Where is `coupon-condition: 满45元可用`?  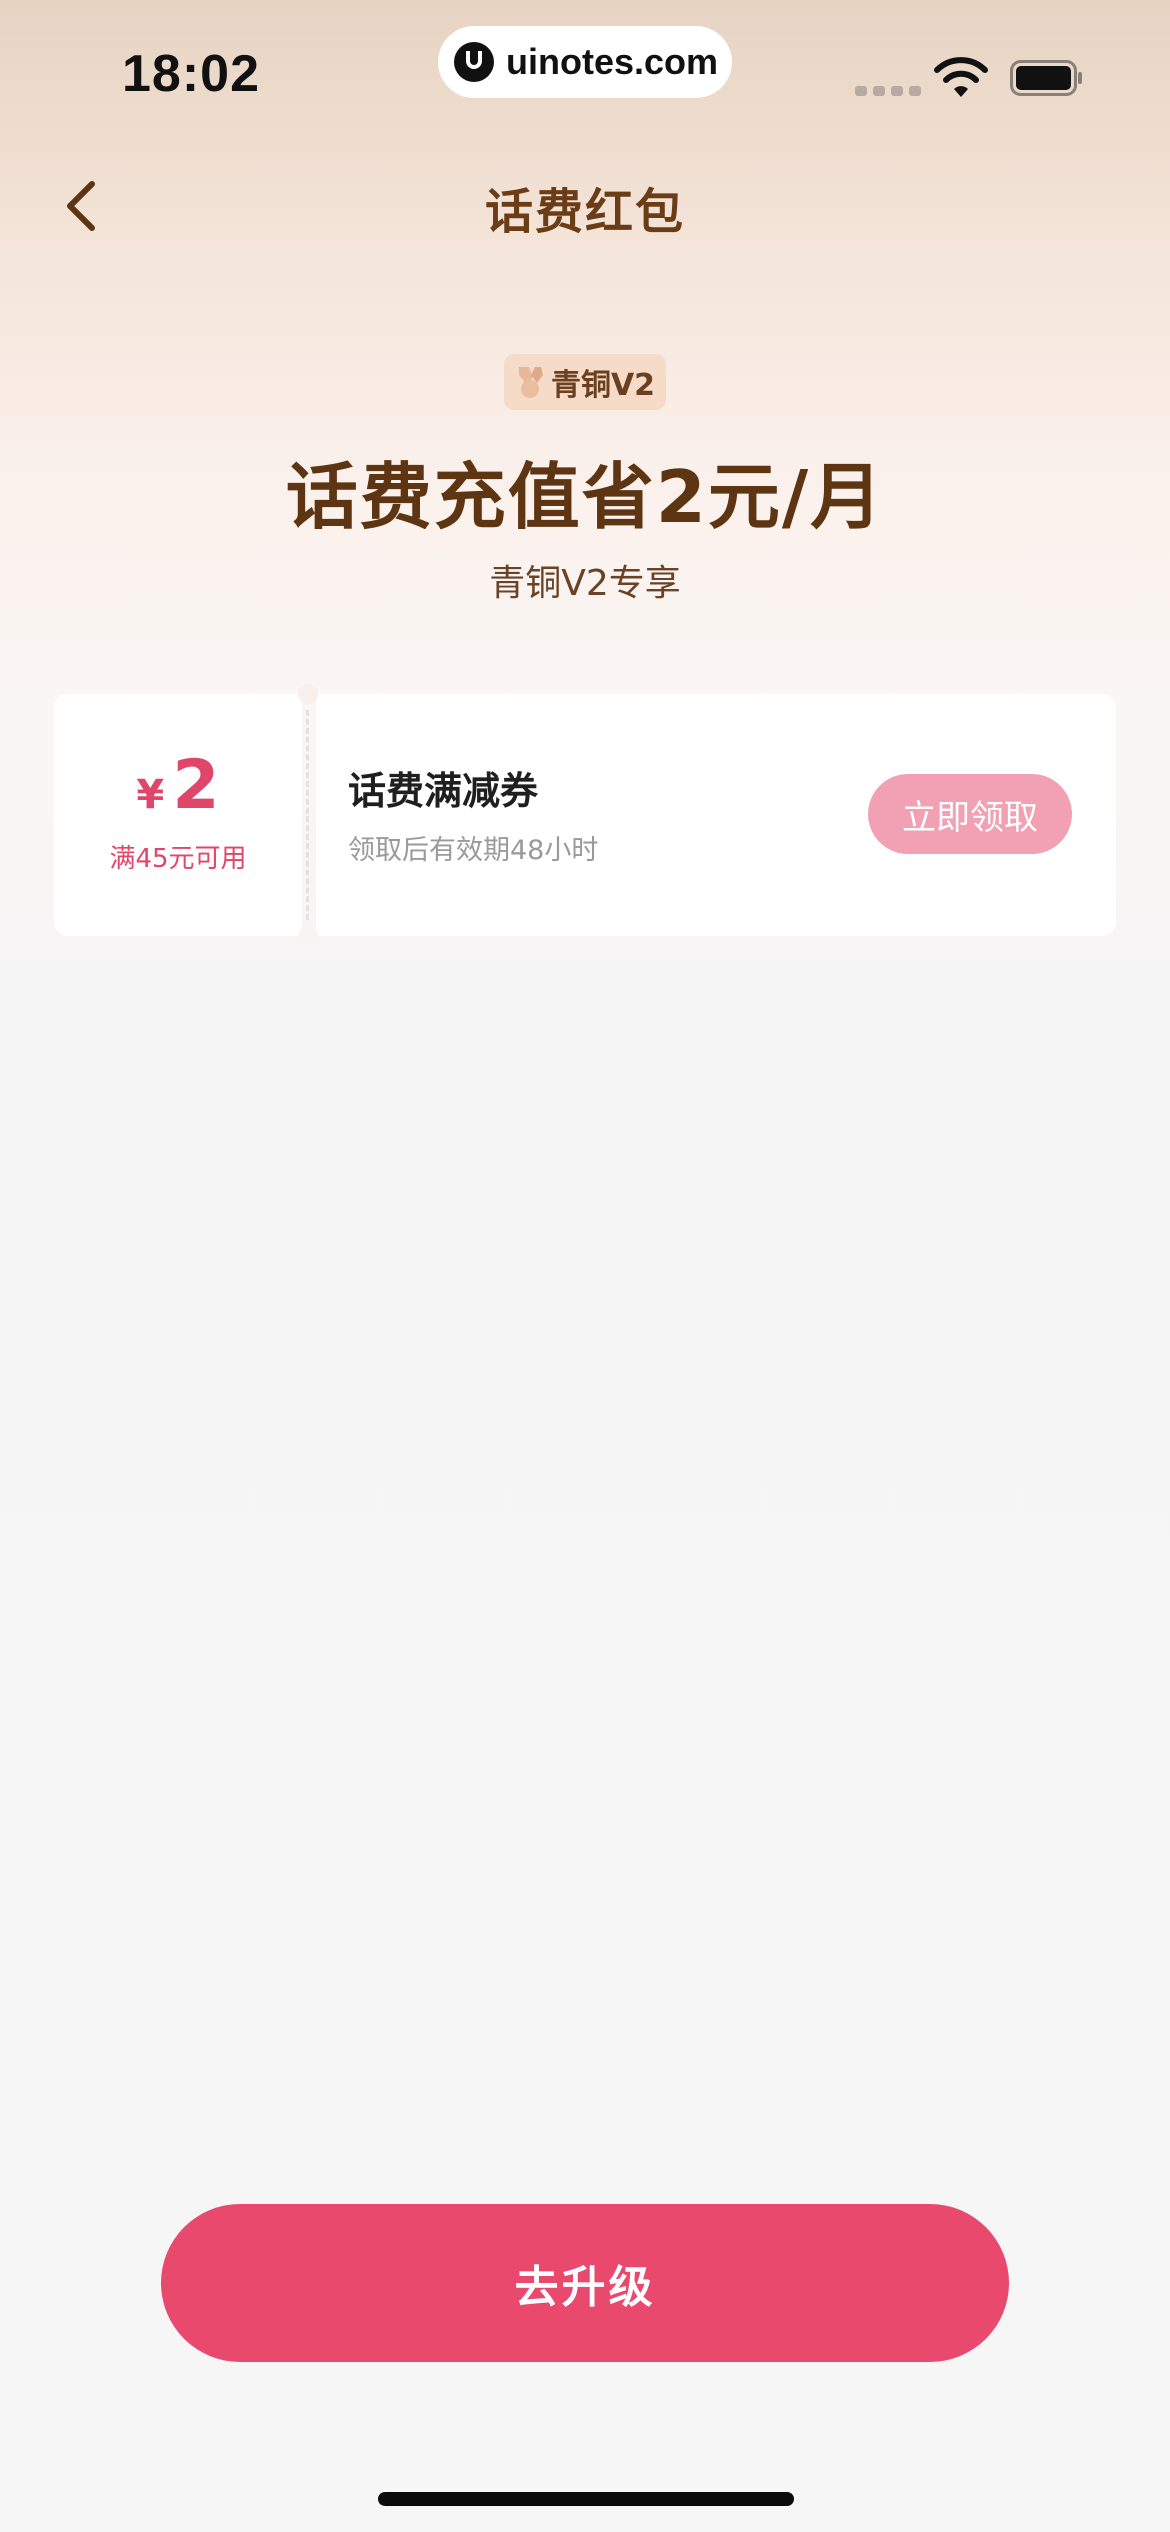 coupon-condition: 满45元可用 is located at coordinates (178, 858).